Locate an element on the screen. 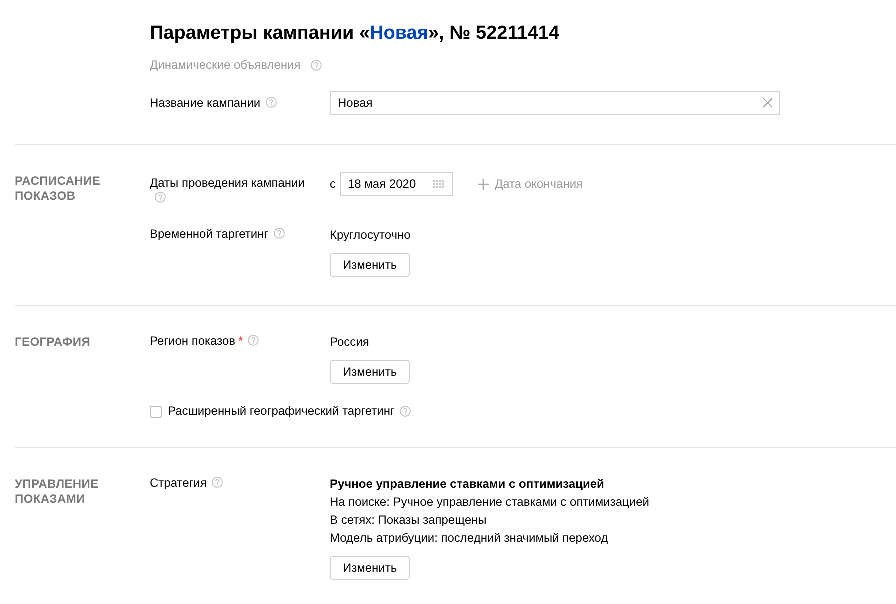 Image resolution: width=896 pixels, height=604 pixels. plus-icon is located at coordinates (483, 184).